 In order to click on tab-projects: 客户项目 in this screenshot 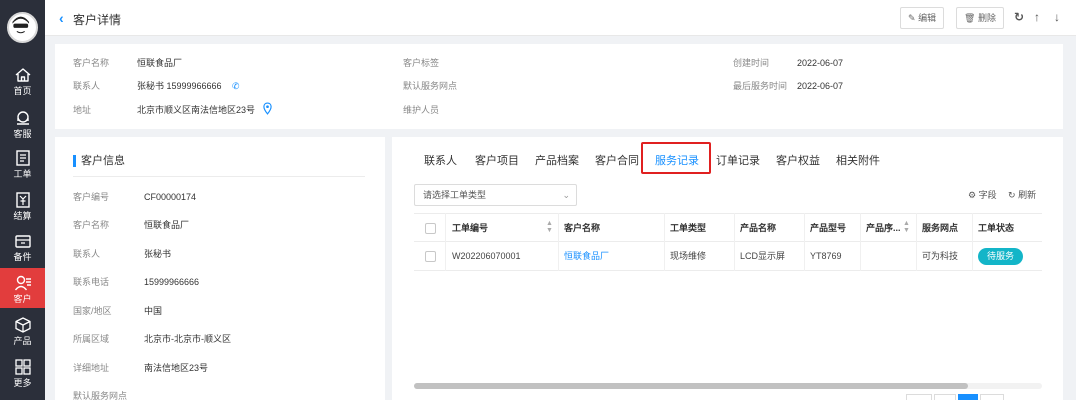, I will do `click(497, 161)`.